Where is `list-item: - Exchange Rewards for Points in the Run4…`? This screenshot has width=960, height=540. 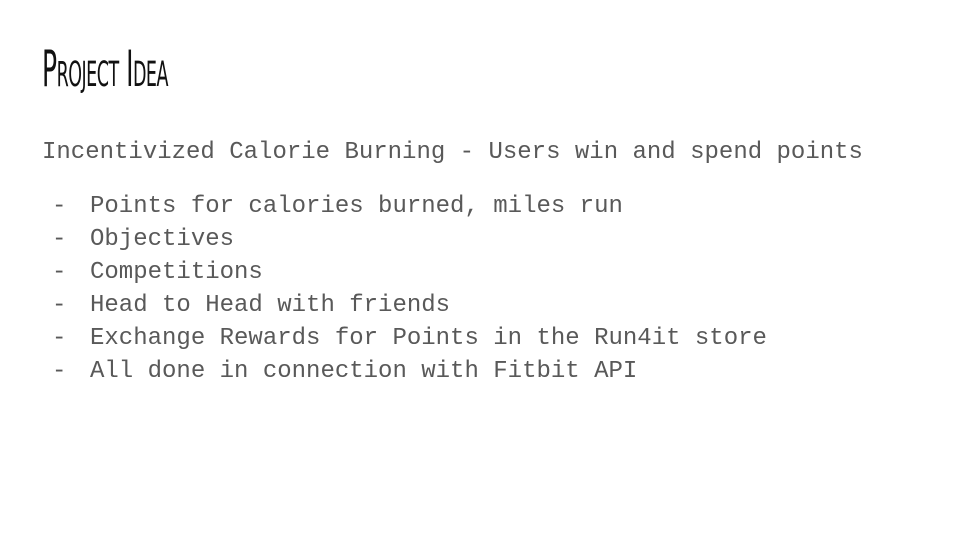
list-item: - Exchange Rewards for Points in the Run4… is located at coordinates (409, 341).